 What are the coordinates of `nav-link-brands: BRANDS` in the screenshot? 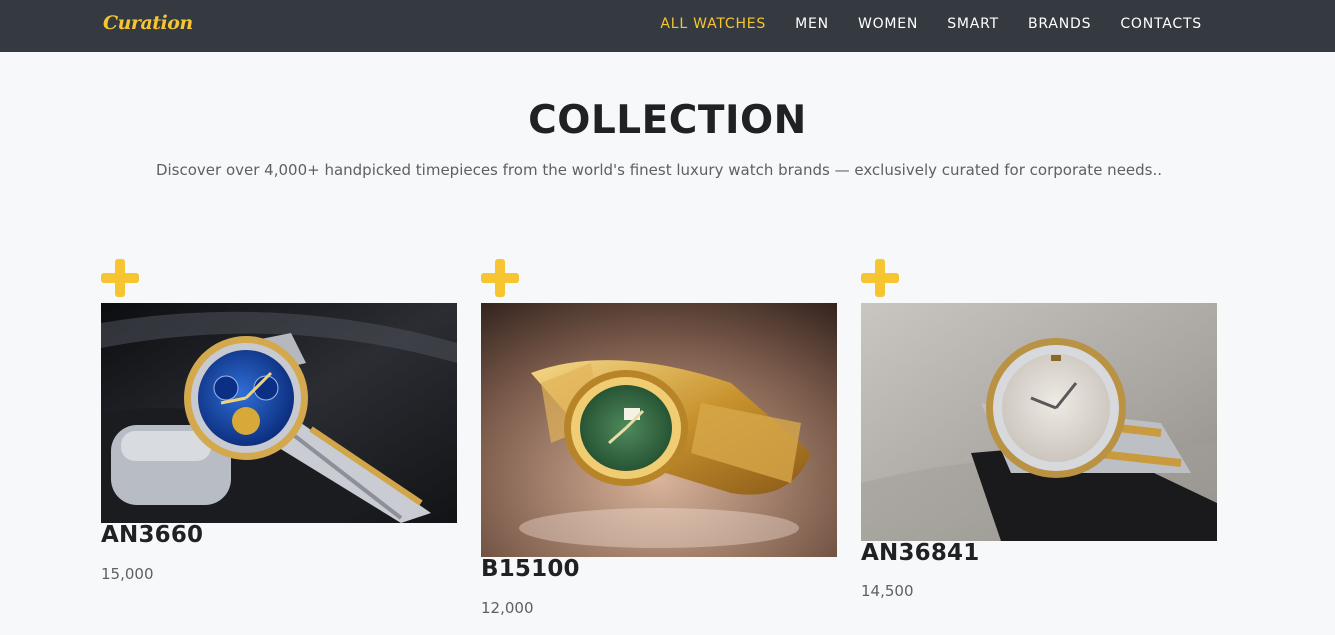 It's located at (1059, 24).